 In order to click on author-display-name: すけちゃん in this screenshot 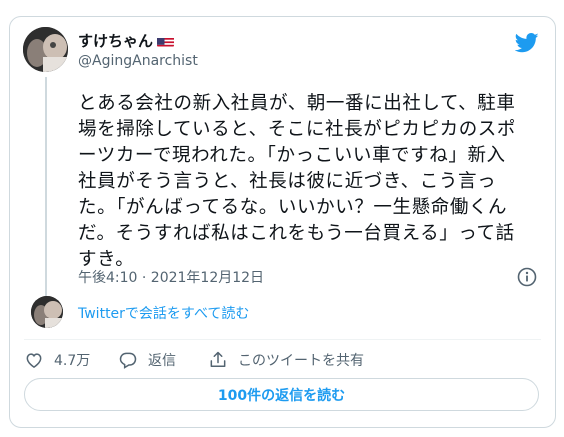, I will do `click(138, 41)`.